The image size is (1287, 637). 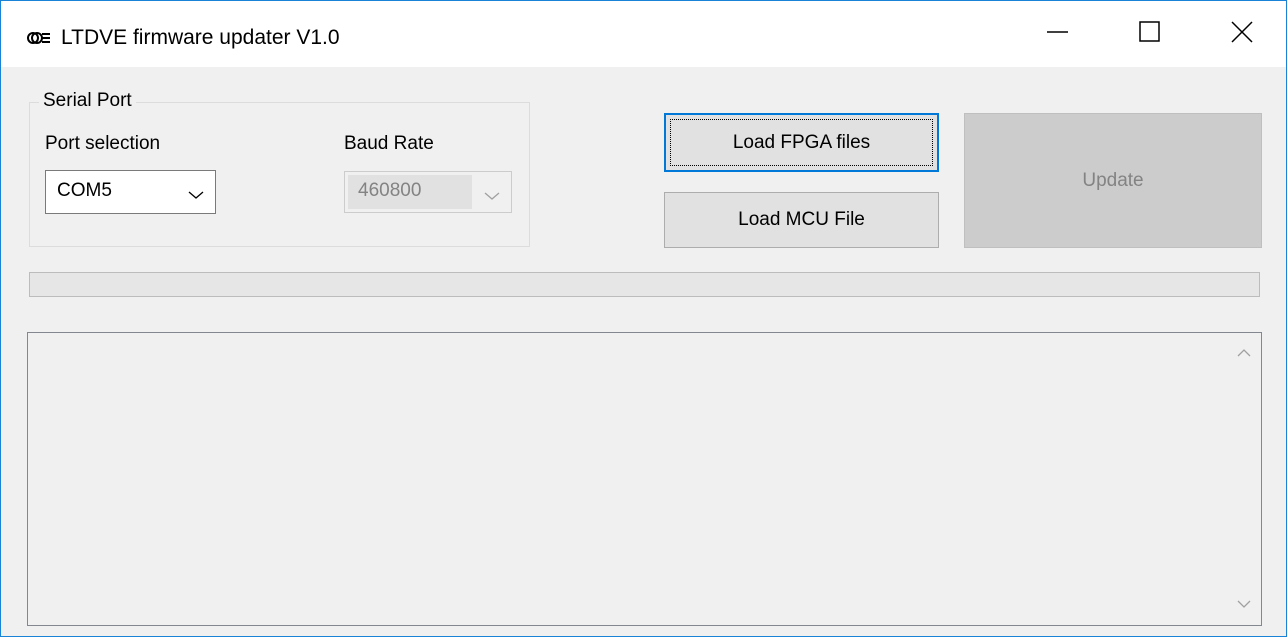 What do you see at coordinates (130, 192) in the screenshot?
I see `port-selection-dropdown: COM5` at bounding box center [130, 192].